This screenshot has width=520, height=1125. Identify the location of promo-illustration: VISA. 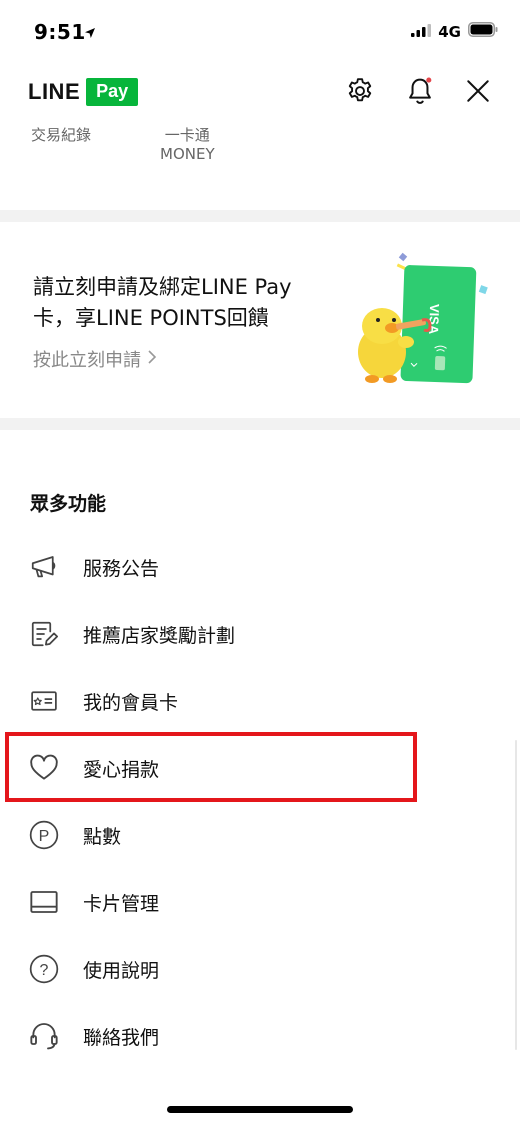
(425, 321).